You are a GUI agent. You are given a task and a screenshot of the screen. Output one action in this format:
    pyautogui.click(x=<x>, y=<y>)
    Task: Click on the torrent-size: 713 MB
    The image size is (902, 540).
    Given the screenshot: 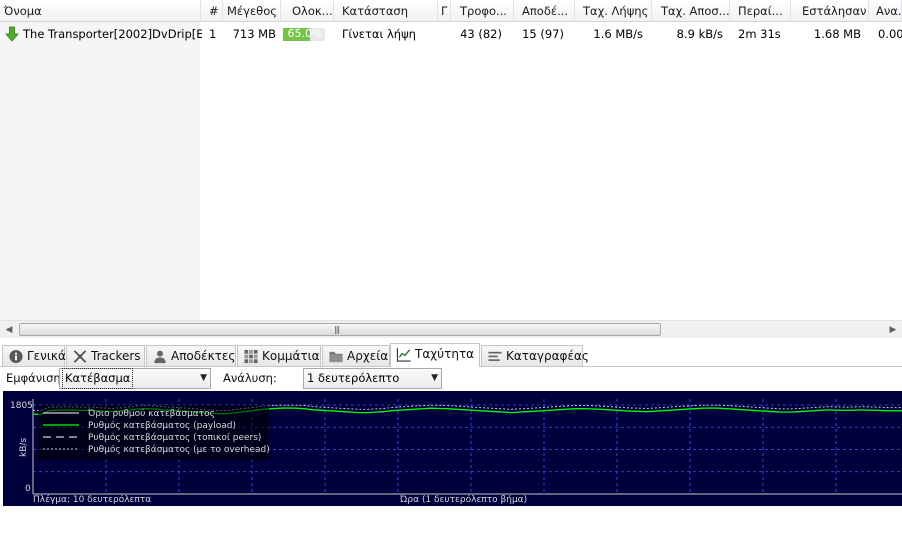 What is the action you would take?
    pyautogui.click(x=254, y=34)
    